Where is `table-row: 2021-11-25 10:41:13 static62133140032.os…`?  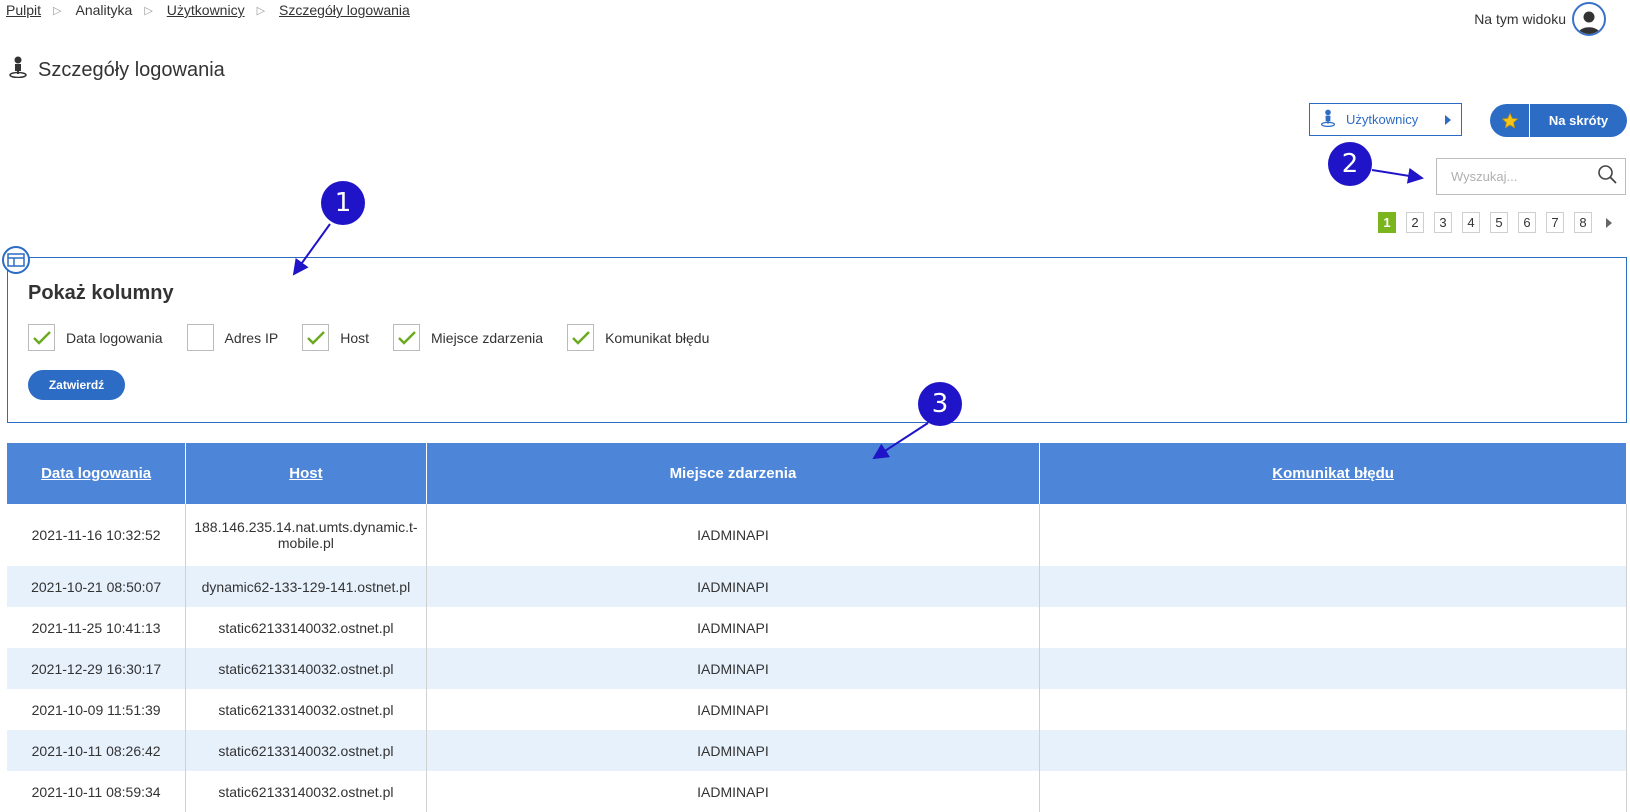 table-row: 2021-11-25 10:41:13 static62133140032.os… is located at coordinates (817, 627).